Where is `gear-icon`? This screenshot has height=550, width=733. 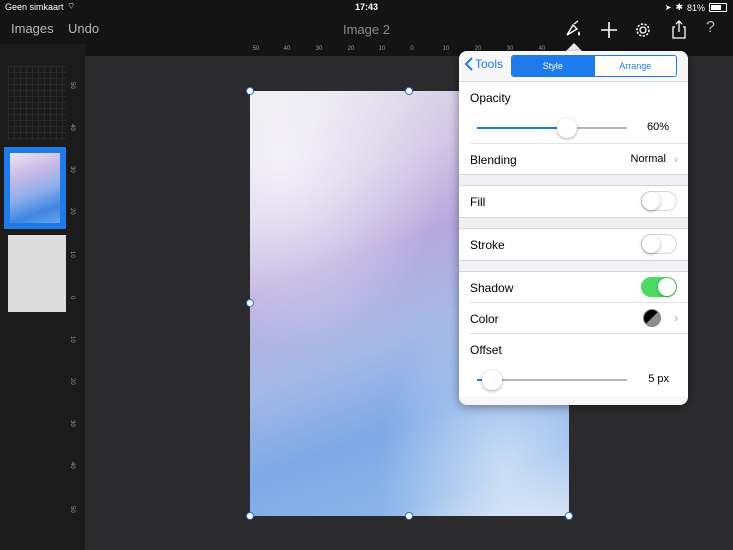 gear-icon is located at coordinates (643, 30).